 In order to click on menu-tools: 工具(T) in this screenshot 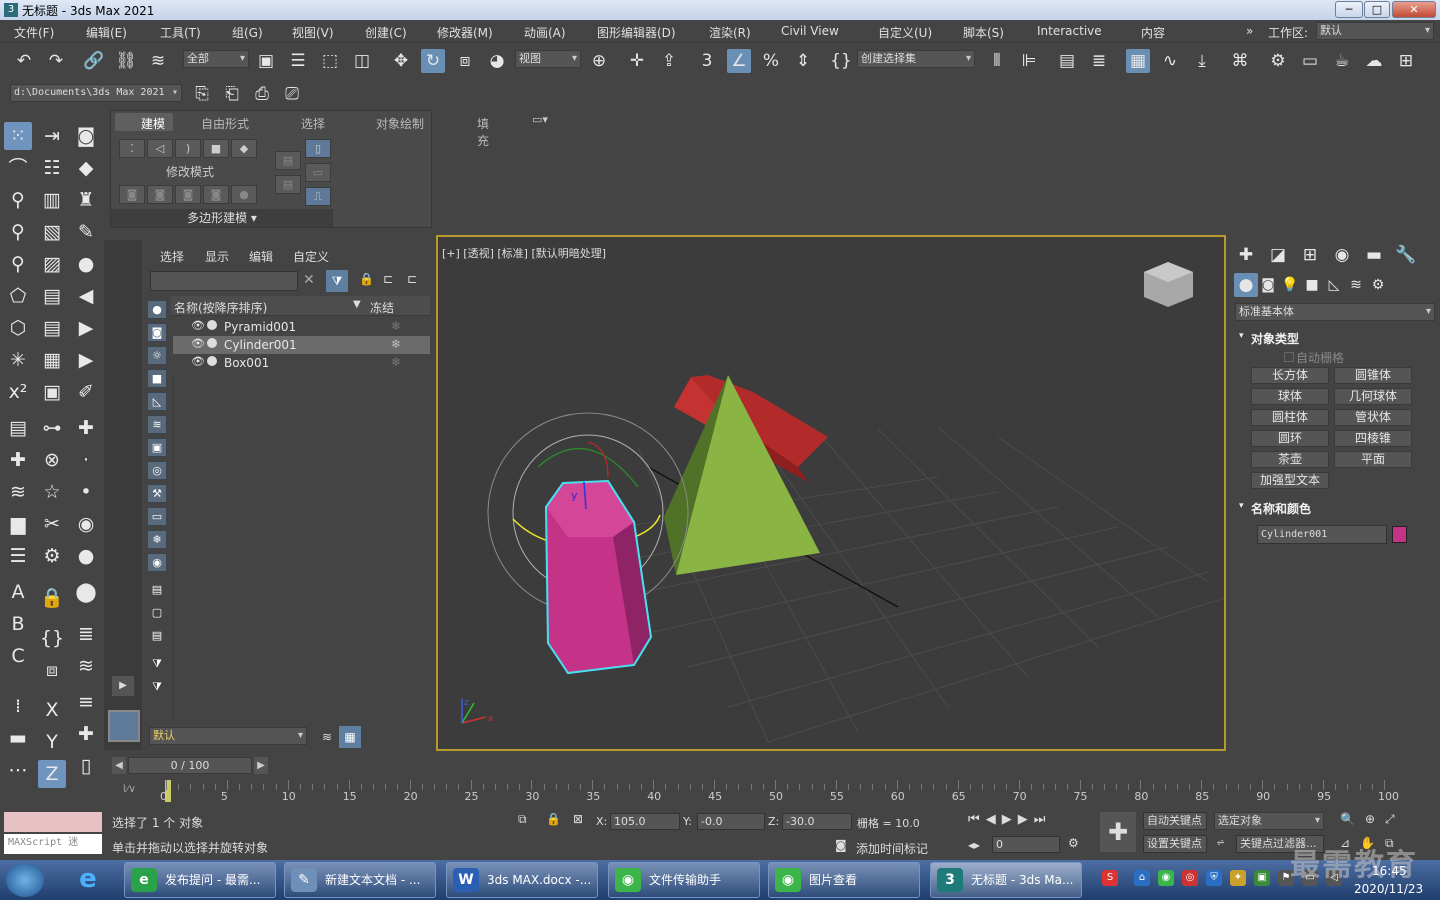, I will do `click(180, 32)`.